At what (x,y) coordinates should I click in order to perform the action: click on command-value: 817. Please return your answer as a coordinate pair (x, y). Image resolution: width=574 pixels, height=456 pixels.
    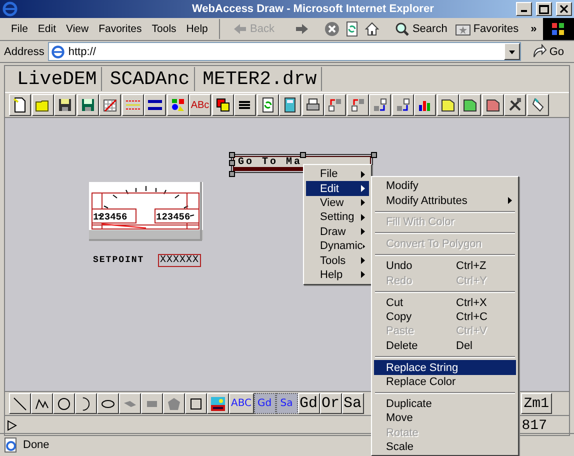
    Looking at the image, I should click on (534, 426).